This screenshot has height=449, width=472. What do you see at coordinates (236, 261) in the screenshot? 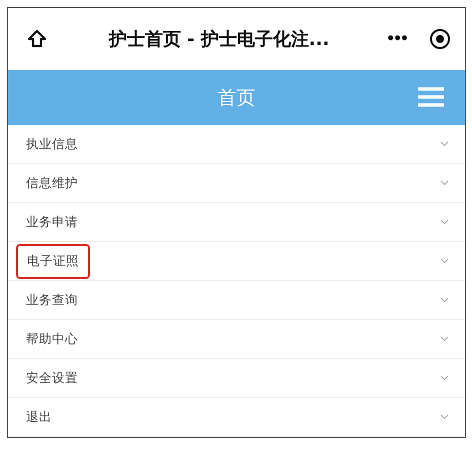
I see `menu-item: 电子证照` at bounding box center [236, 261].